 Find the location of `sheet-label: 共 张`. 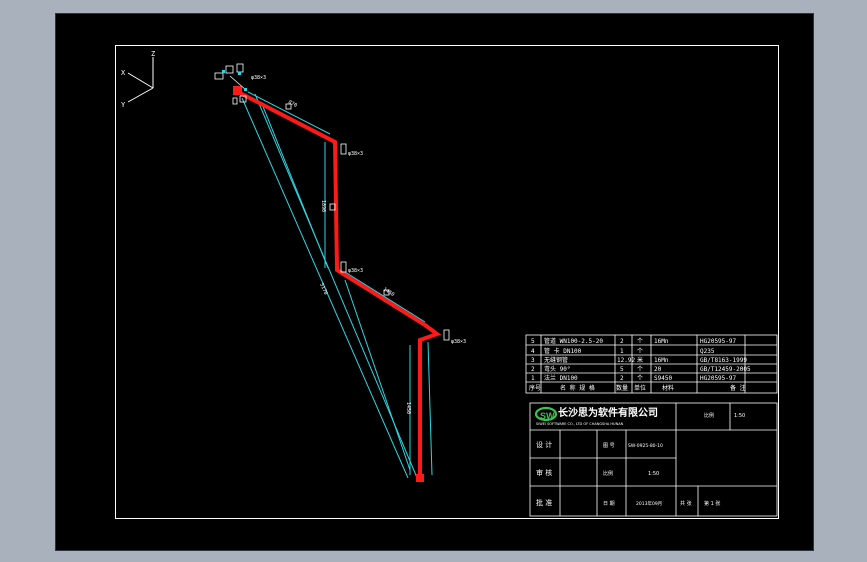

sheet-label: 共 张 is located at coordinates (686, 503).